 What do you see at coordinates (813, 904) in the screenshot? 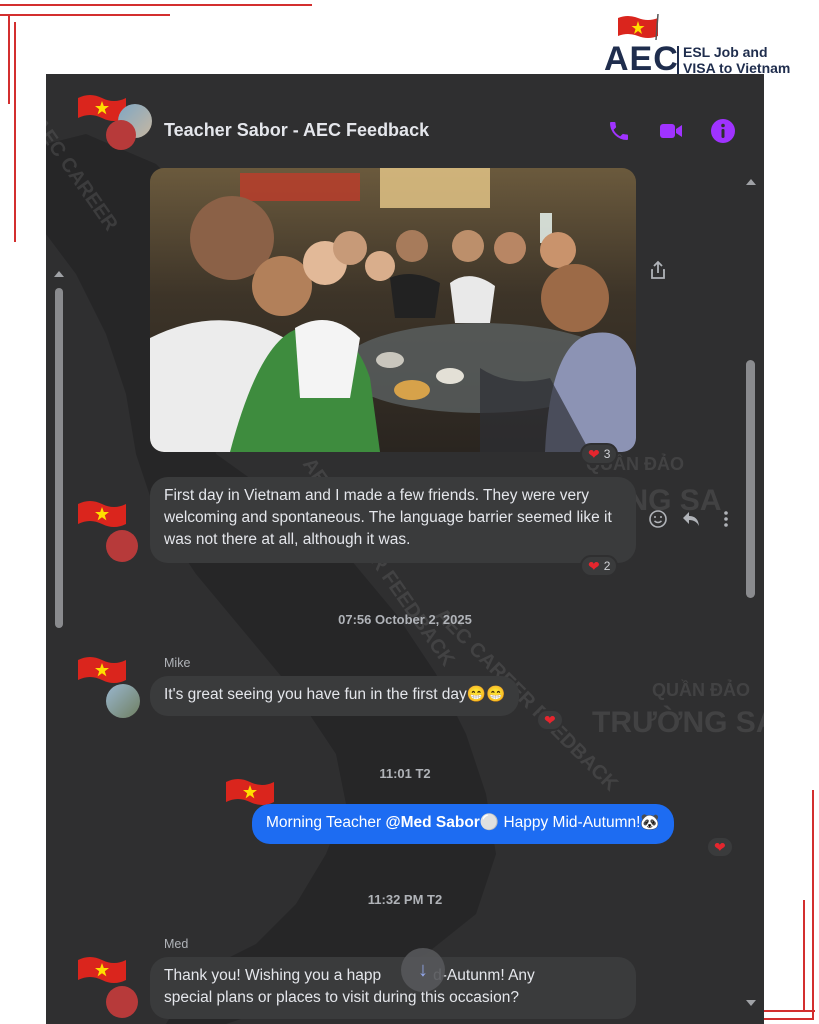
I see `frame-line-right` at bounding box center [813, 904].